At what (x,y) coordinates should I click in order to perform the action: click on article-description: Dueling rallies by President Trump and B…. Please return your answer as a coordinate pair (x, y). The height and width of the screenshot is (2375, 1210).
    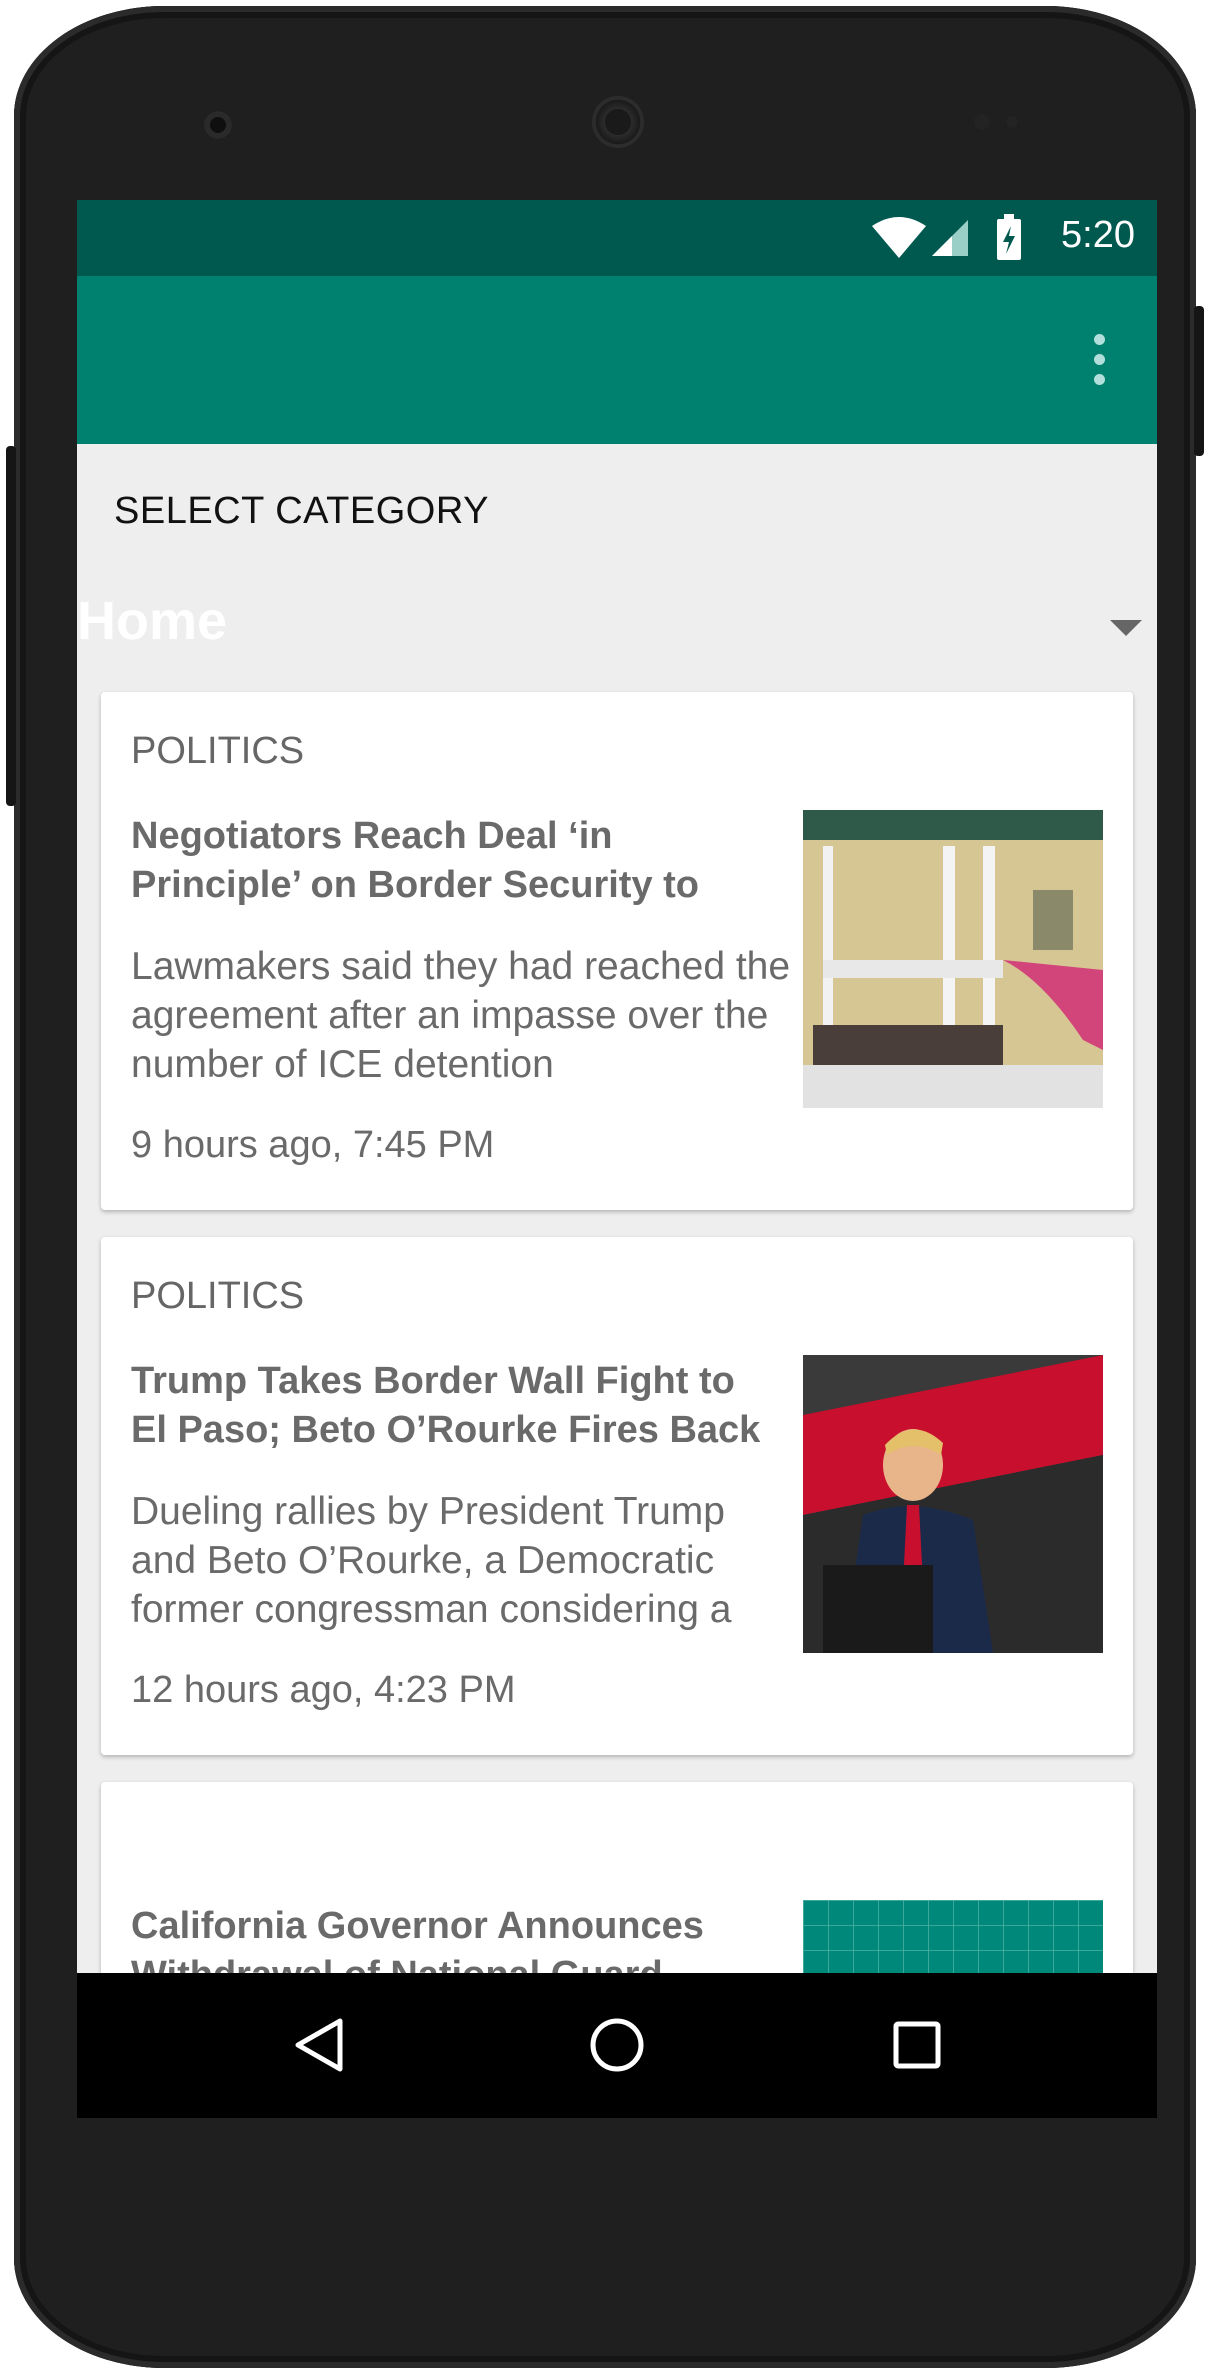
    Looking at the image, I should click on (431, 1560).